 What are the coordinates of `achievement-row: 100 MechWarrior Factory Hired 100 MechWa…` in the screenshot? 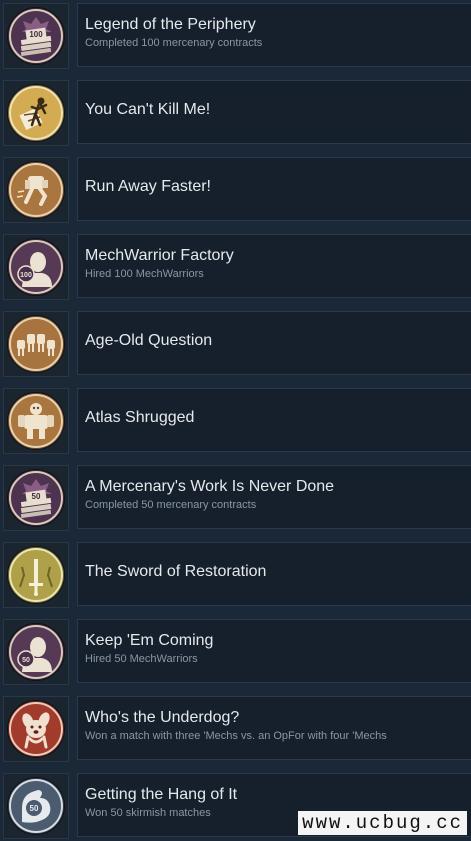 It's located at (235, 267).